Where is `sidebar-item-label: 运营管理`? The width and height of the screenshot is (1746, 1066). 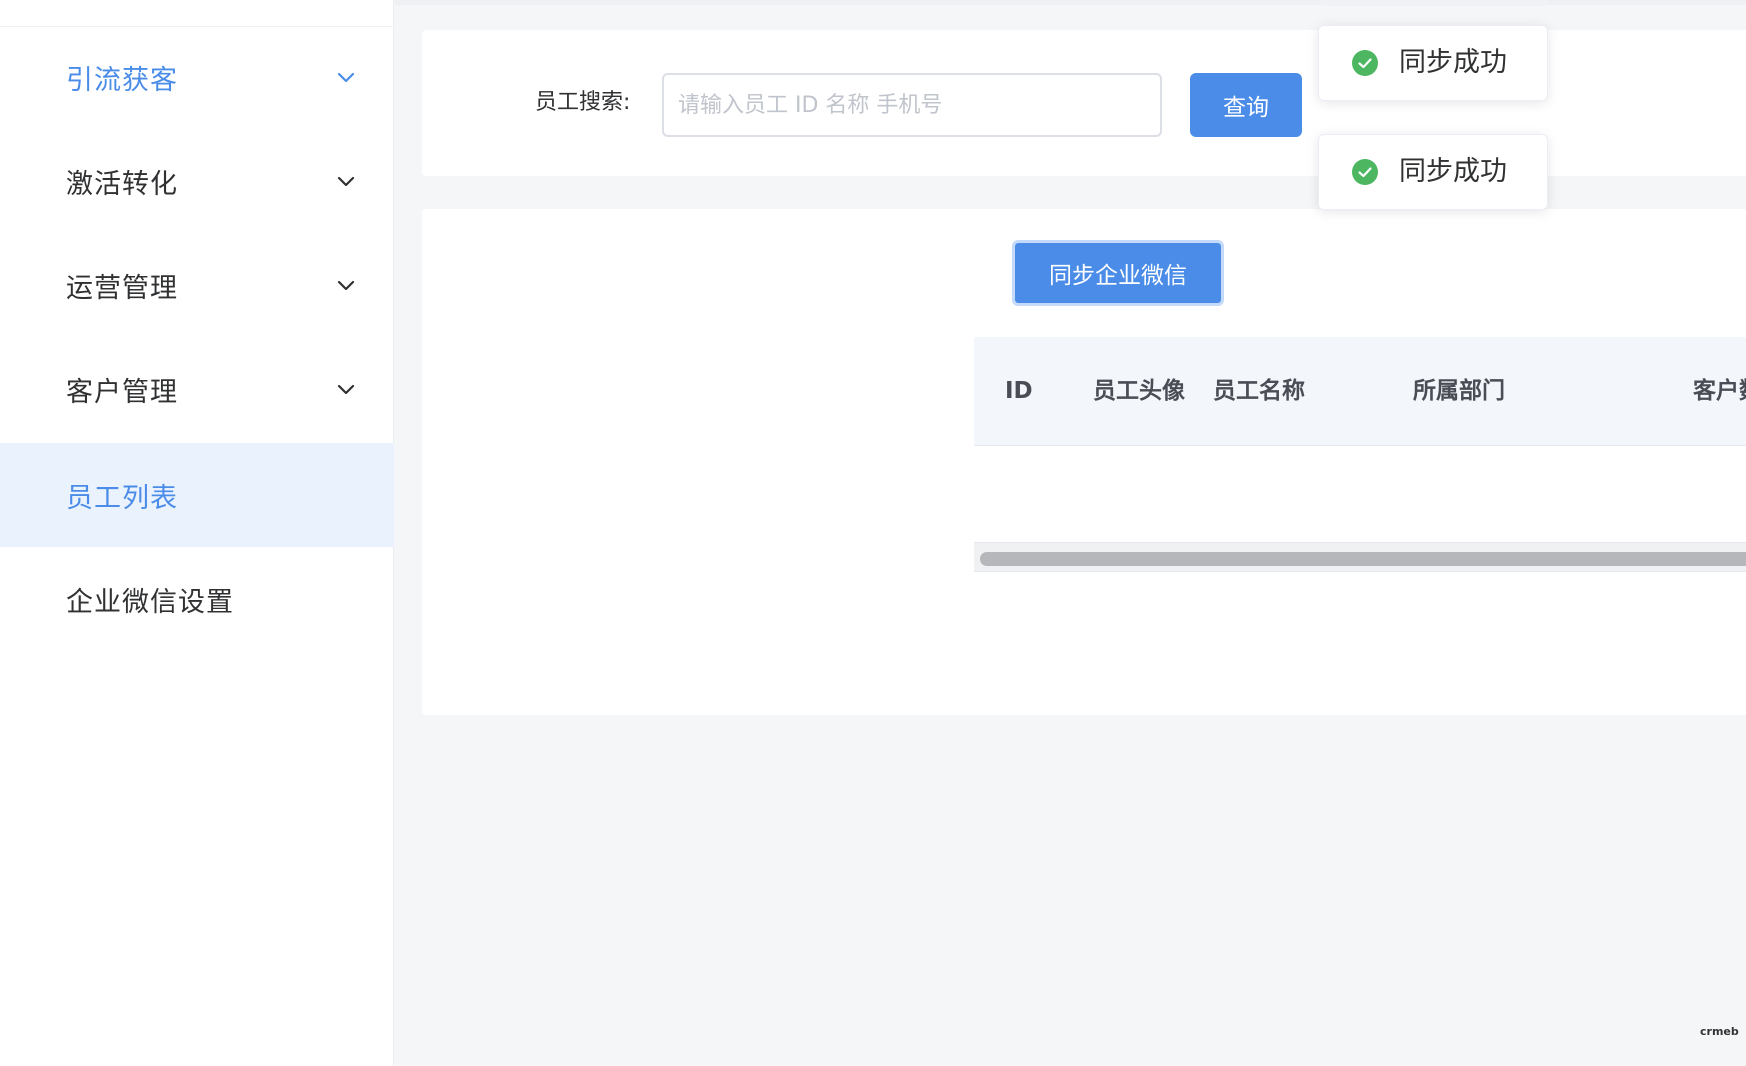 sidebar-item-label: 运营管理 is located at coordinates (122, 288).